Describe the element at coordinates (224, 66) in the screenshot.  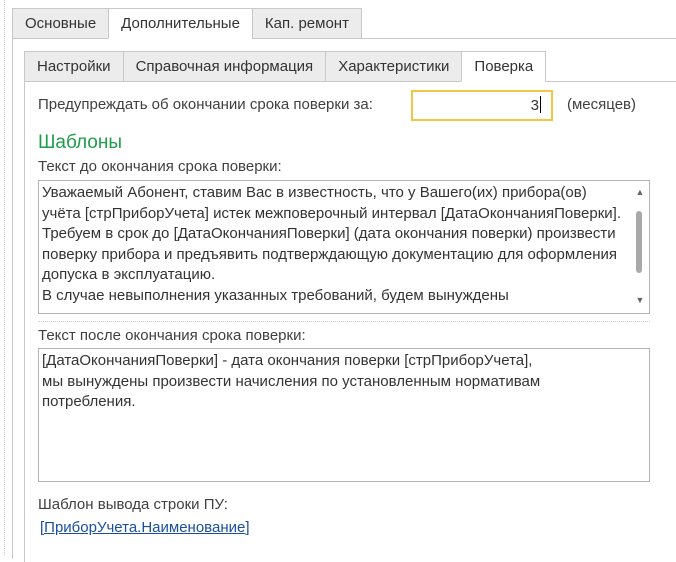
I see `tab-spravochnaya-informatsiya: Справочная информация` at that location.